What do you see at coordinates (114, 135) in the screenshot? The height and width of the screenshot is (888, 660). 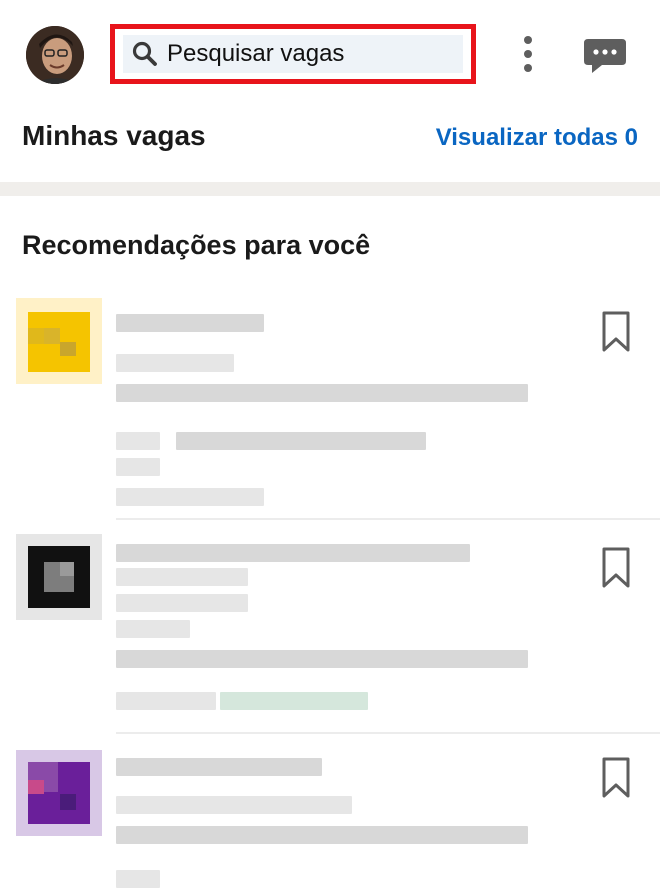 I see `my-jobs-title: Minhas vagas` at bounding box center [114, 135].